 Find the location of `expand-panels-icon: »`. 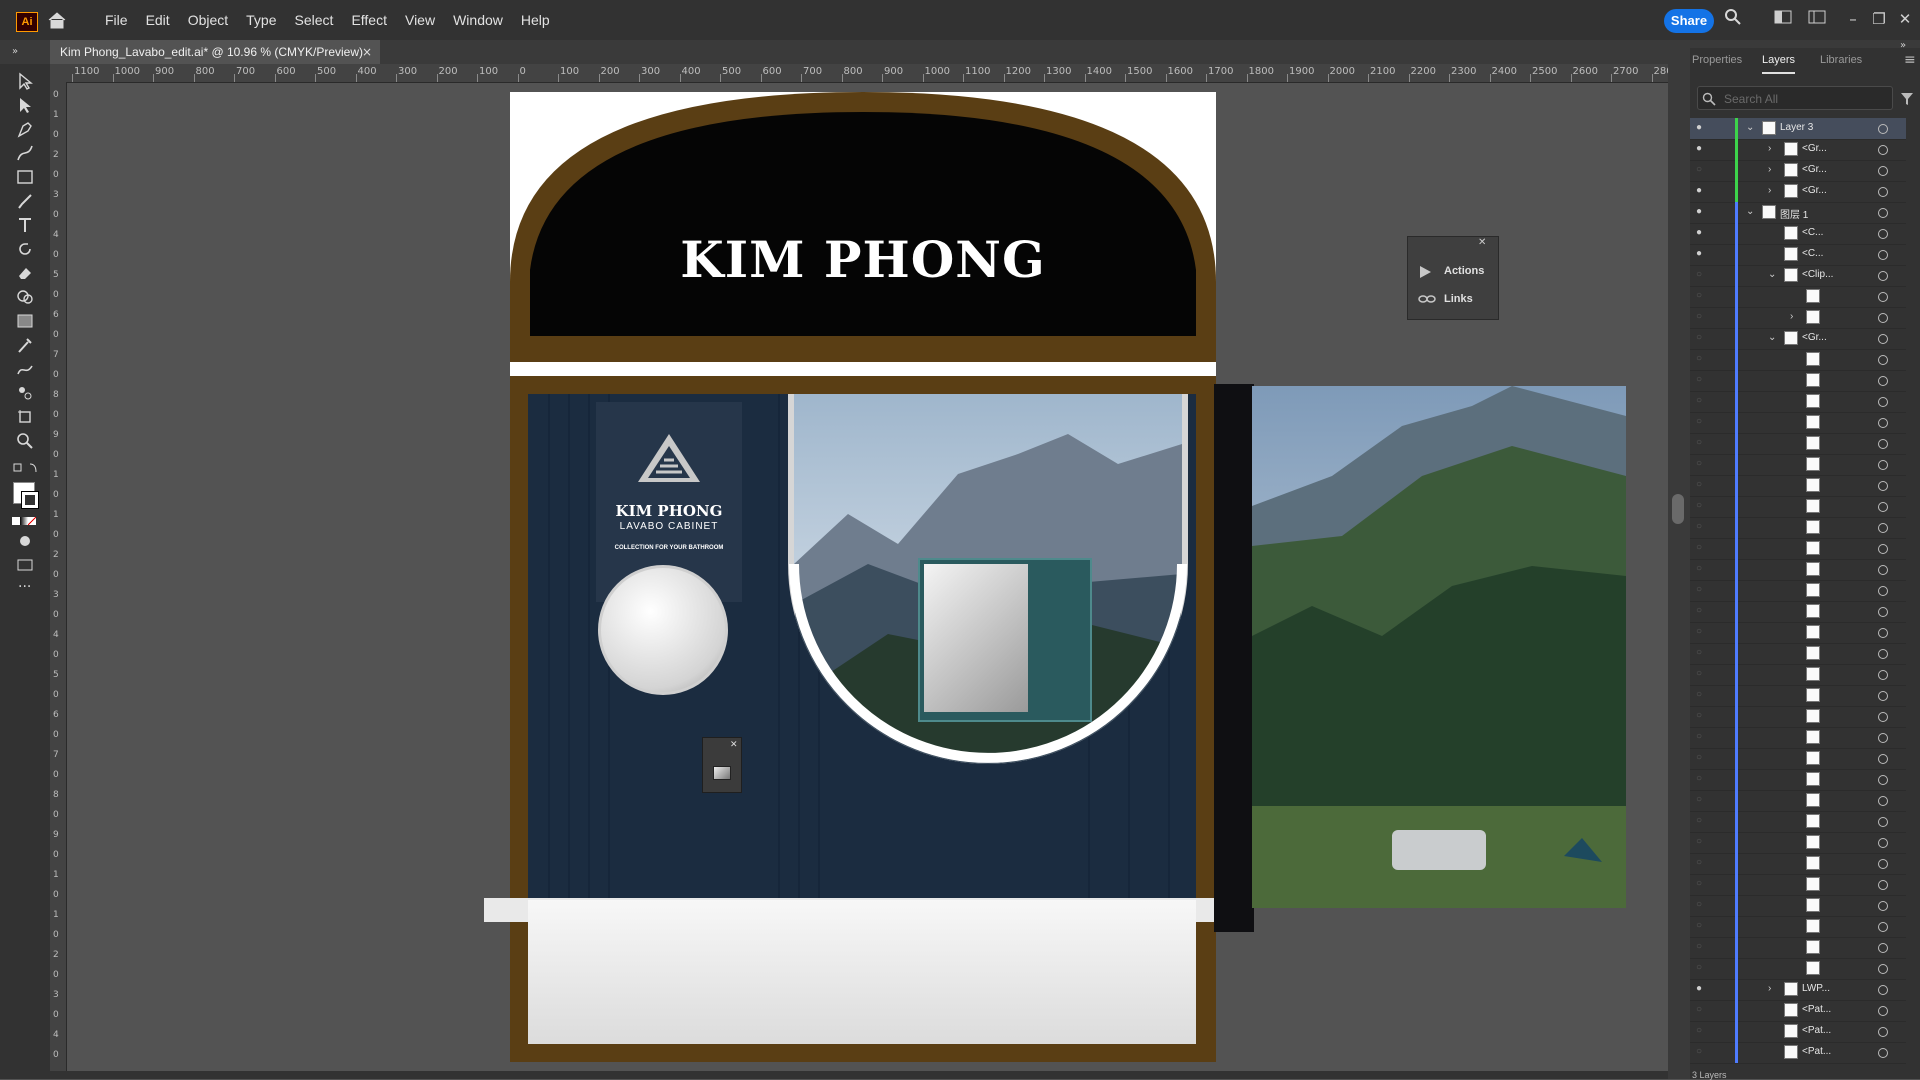

expand-panels-icon: » is located at coordinates (1903, 45).